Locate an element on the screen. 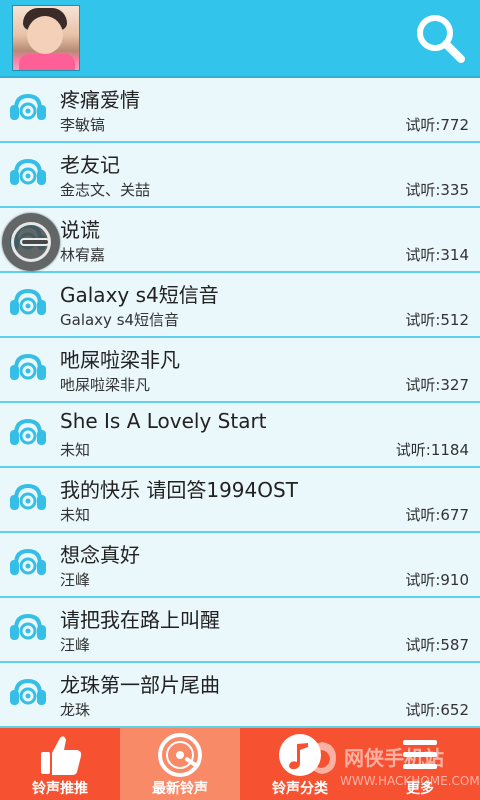  search-icon is located at coordinates (441, 39).